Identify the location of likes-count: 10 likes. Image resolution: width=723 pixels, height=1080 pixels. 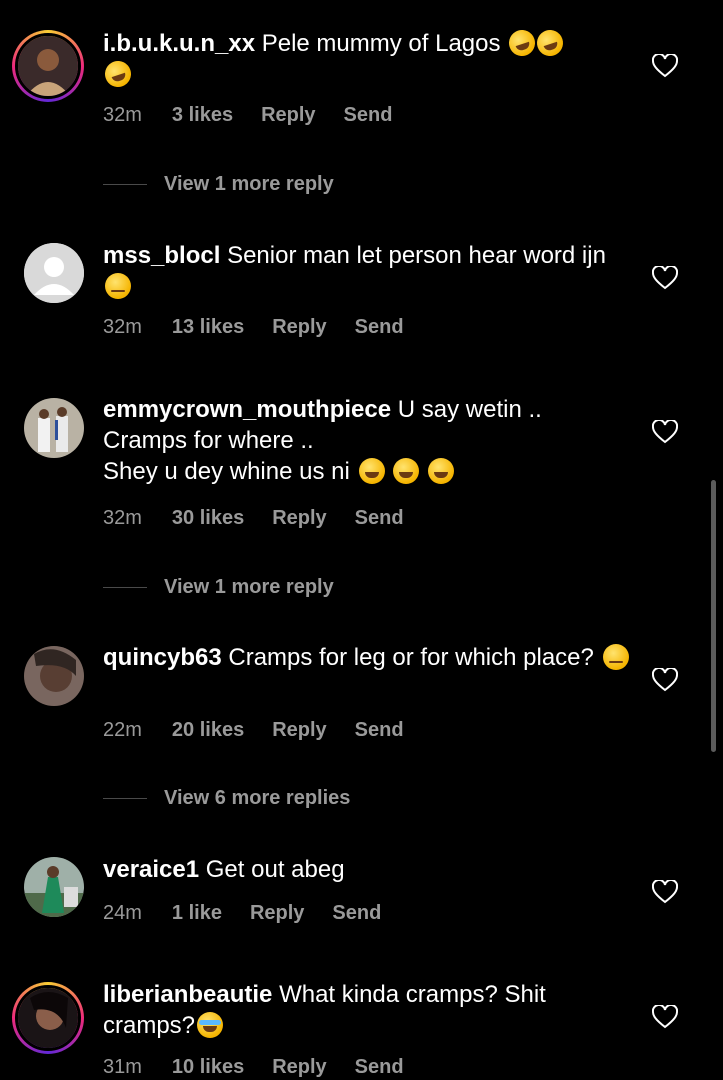
(208, 1067).